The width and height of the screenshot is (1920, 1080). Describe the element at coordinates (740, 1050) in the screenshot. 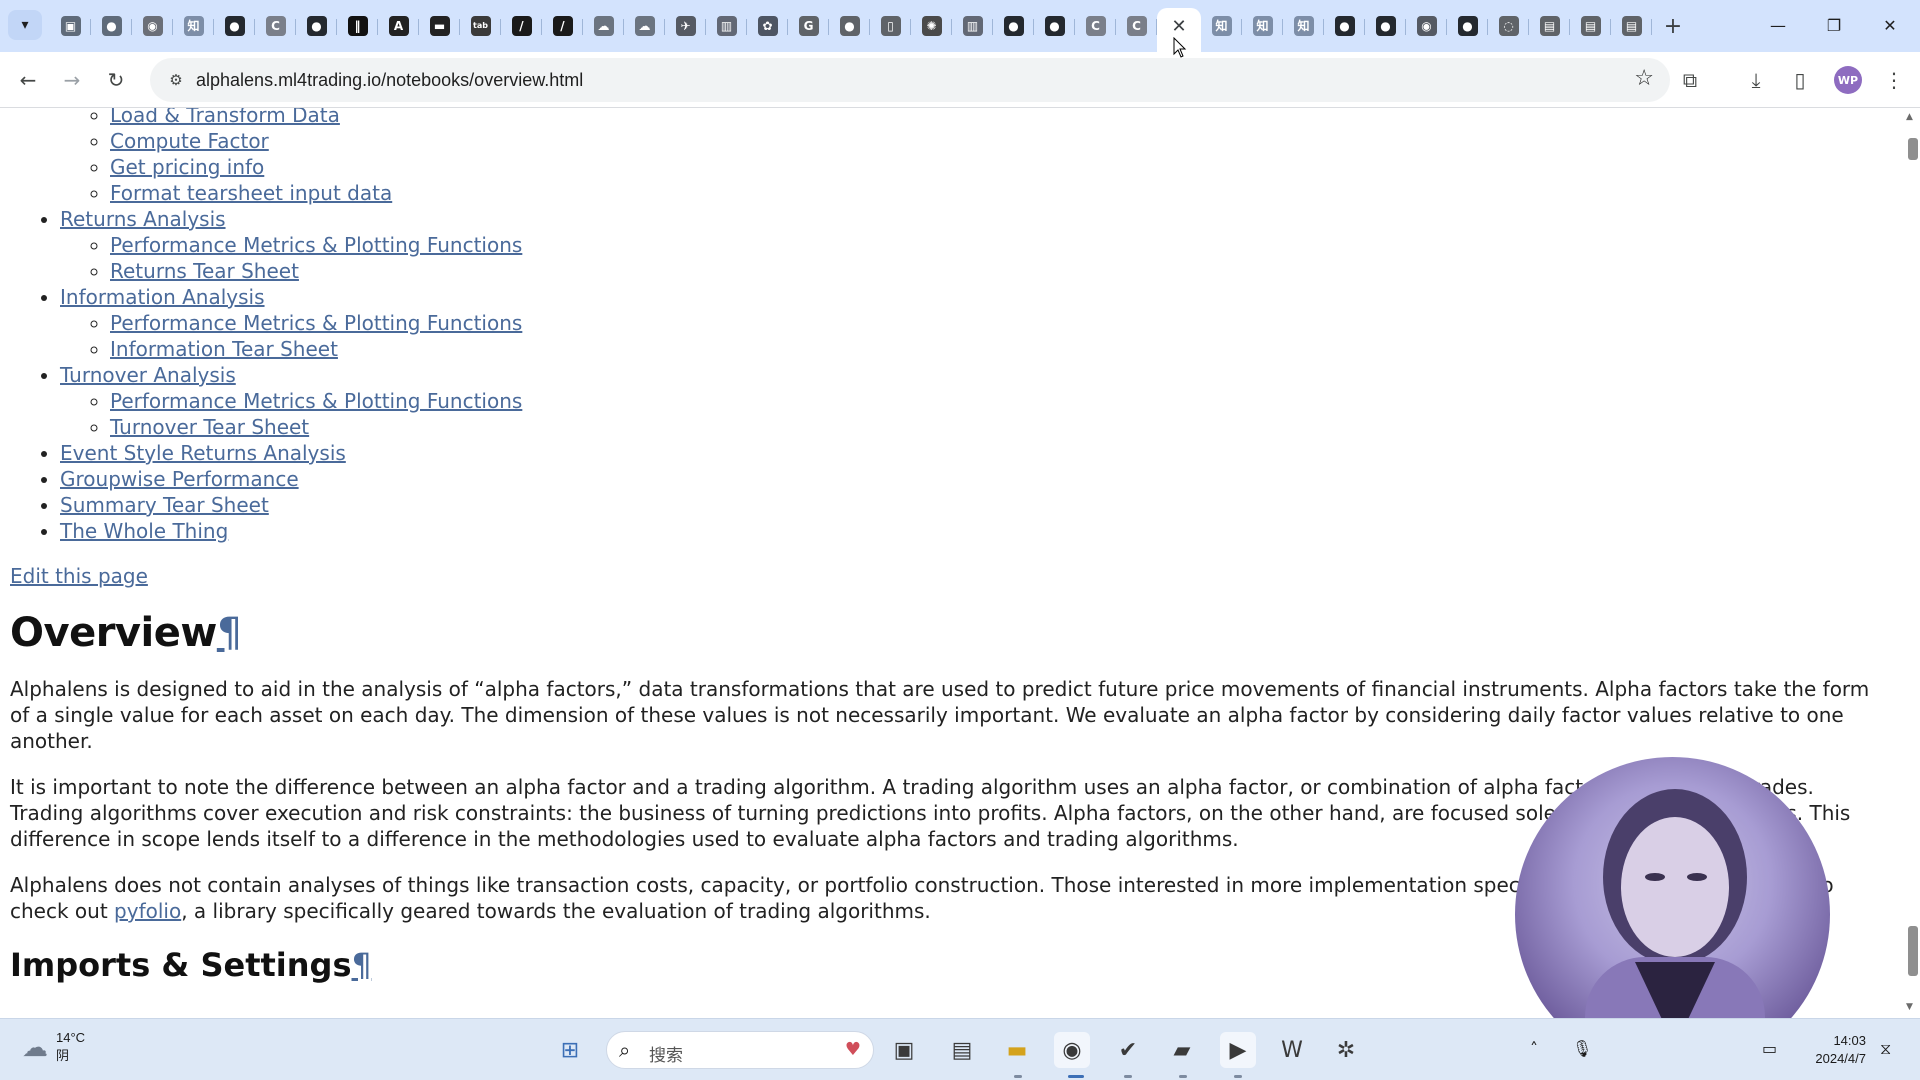

I see `taskbar-search: ⌕ 搜索 ♥` at that location.